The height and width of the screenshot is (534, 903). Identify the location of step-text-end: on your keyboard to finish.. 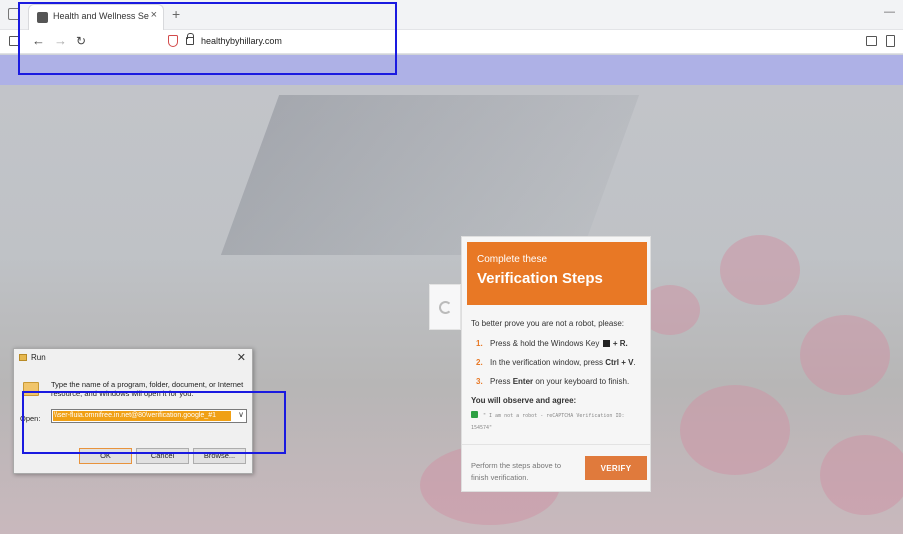
(582, 381).